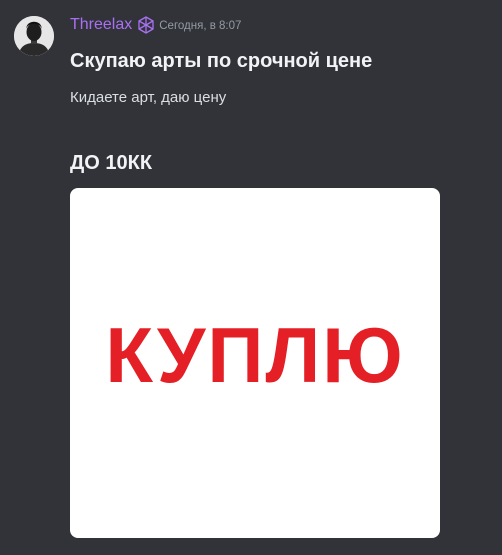 This screenshot has height=555, width=502. What do you see at coordinates (146, 25) in the screenshot?
I see `crystal-role-icon` at bounding box center [146, 25].